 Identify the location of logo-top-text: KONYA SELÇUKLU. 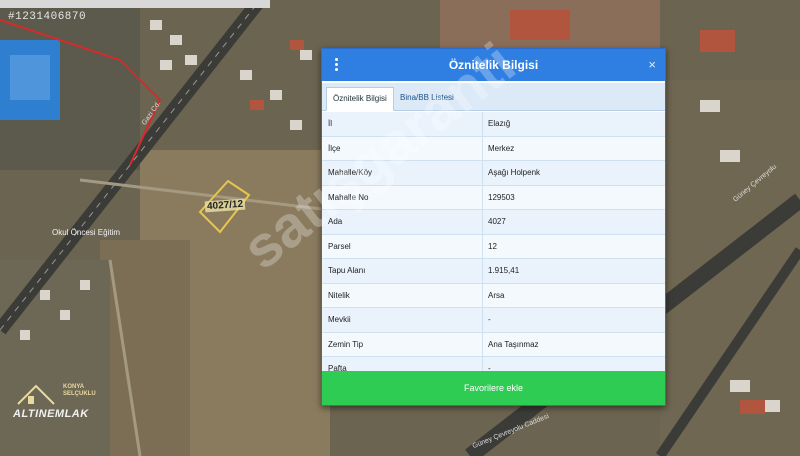
(79, 391).